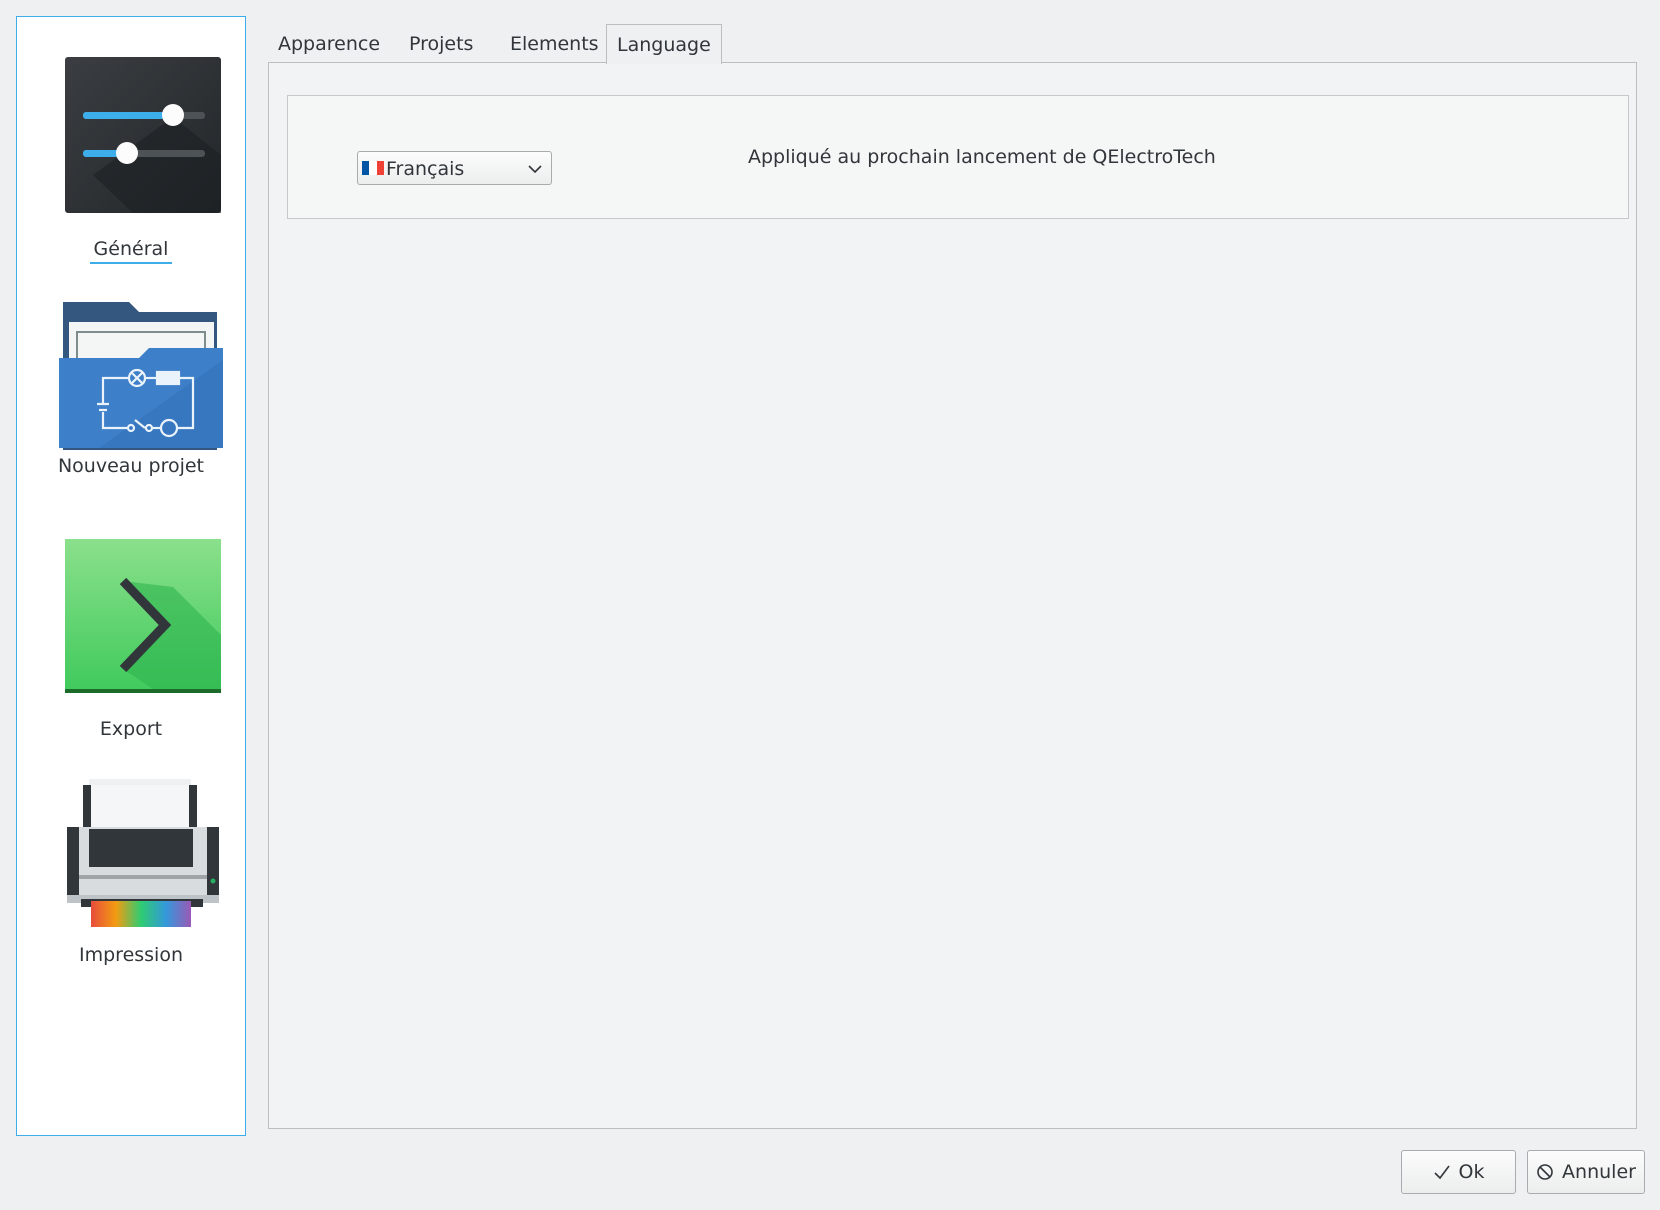 The height and width of the screenshot is (1210, 1660). I want to click on tab-apparence: Apparence, so click(329, 43).